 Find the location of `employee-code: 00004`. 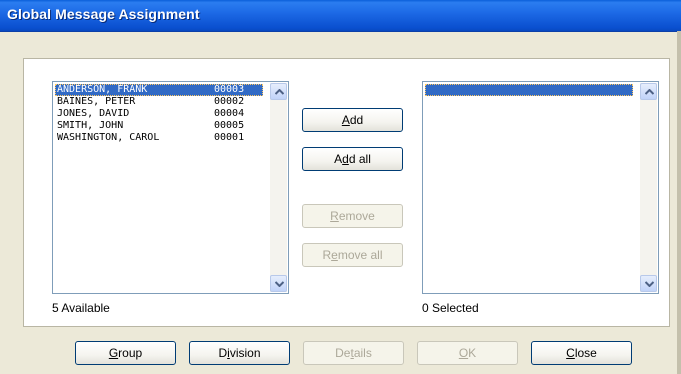

employee-code: 00004 is located at coordinates (229, 113).